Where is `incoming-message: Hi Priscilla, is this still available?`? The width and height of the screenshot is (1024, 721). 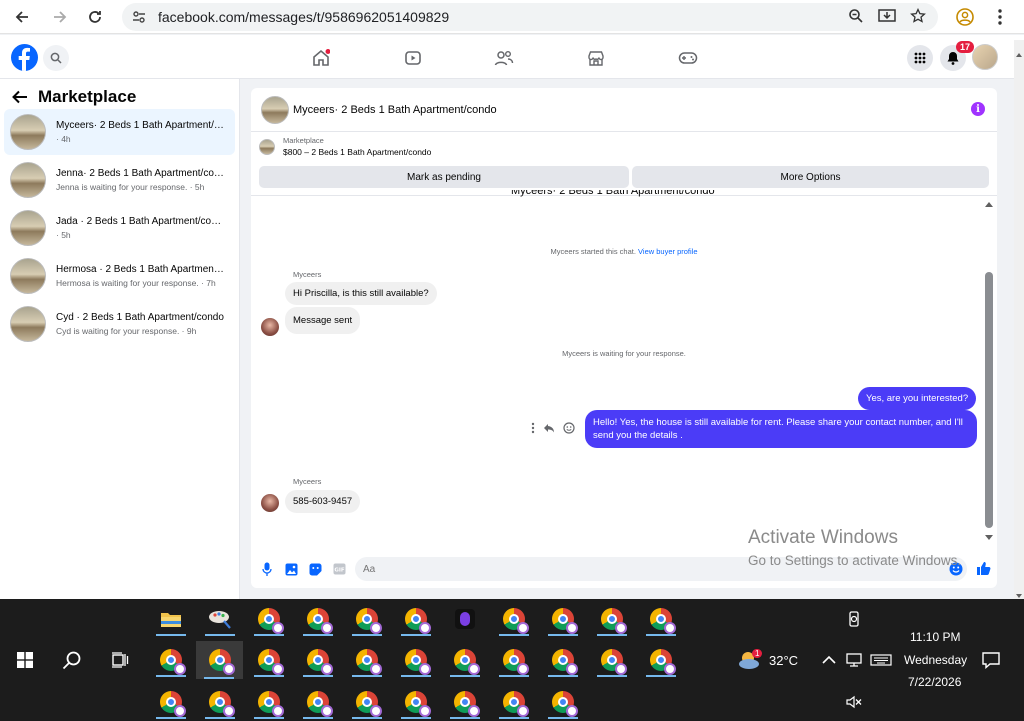 incoming-message: Hi Priscilla, is this still available? is located at coordinates (361, 293).